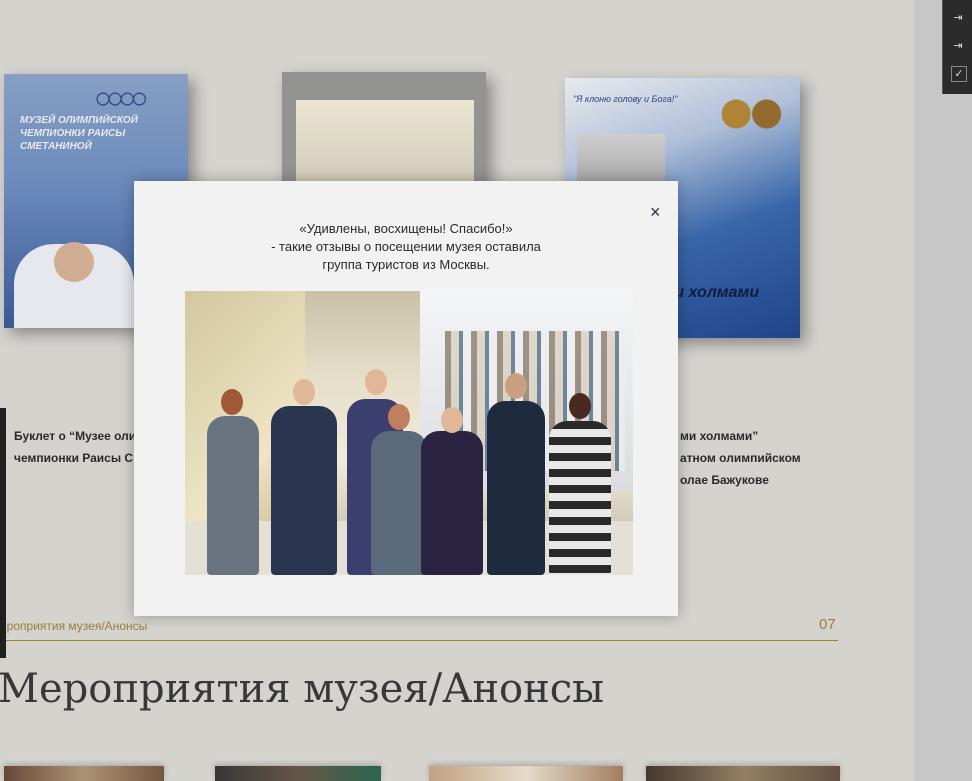 The width and height of the screenshot is (972, 781). Describe the element at coordinates (959, 74) in the screenshot. I see `checkbox-icon: ✓` at that location.